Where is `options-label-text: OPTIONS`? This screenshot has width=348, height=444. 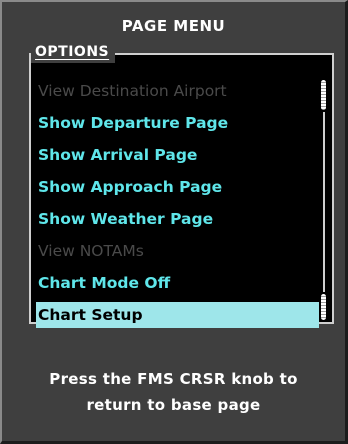
options-label-text: OPTIONS is located at coordinates (72, 52).